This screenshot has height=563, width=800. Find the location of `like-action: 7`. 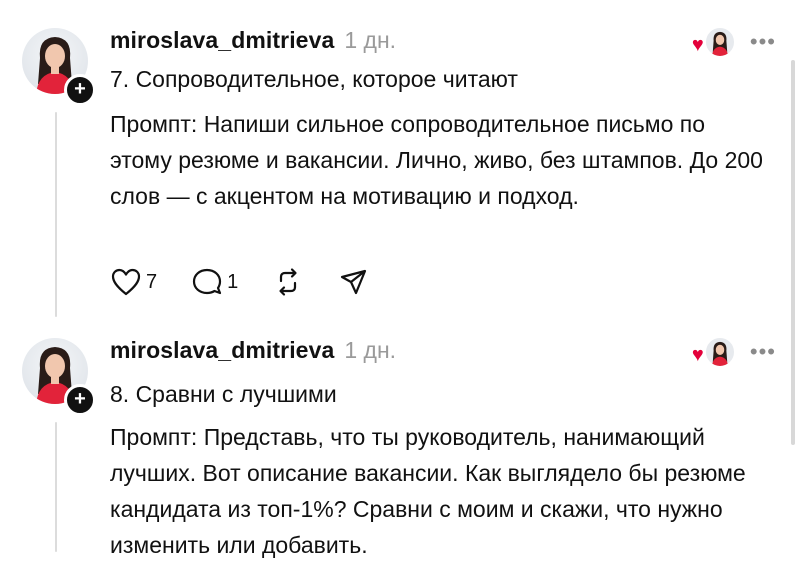

like-action: 7 is located at coordinates (133, 282).